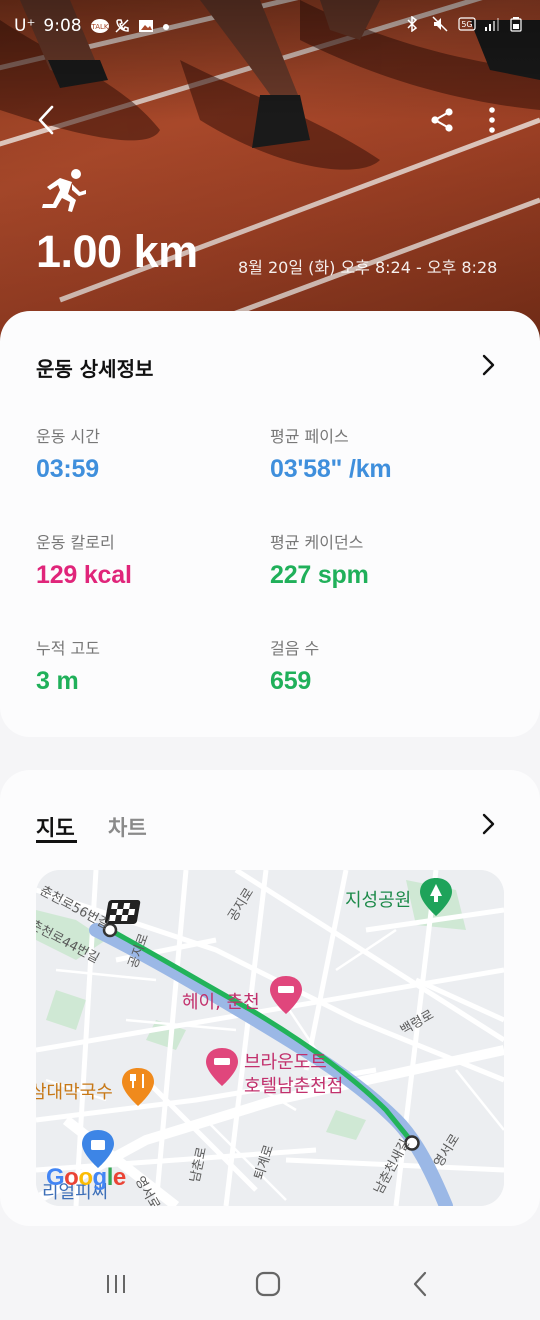 The width and height of the screenshot is (540, 1320). I want to click on metric-avg-cadence: 평균 케이던스 227 spm, so click(319, 559).